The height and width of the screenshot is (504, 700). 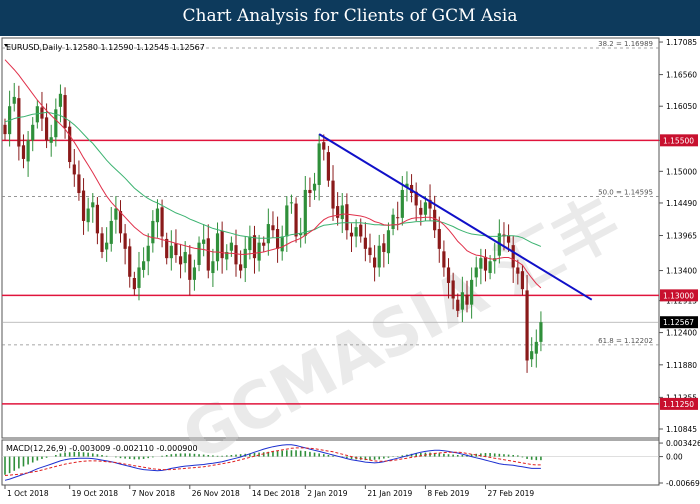 I want to click on current-price-label: 1.12567, so click(x=678, y=322).